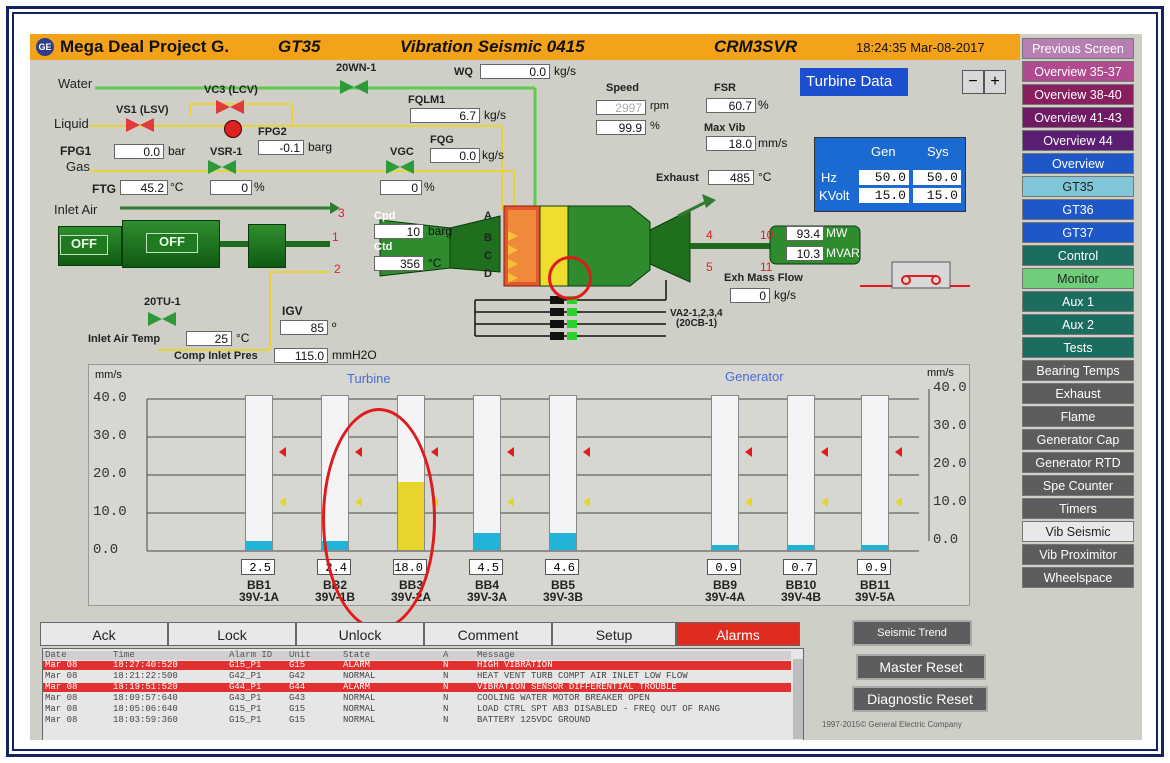  Describe the element at coordinates (834, 195) in the screenshot. I see `kvolt-label: KVolt` at that location.